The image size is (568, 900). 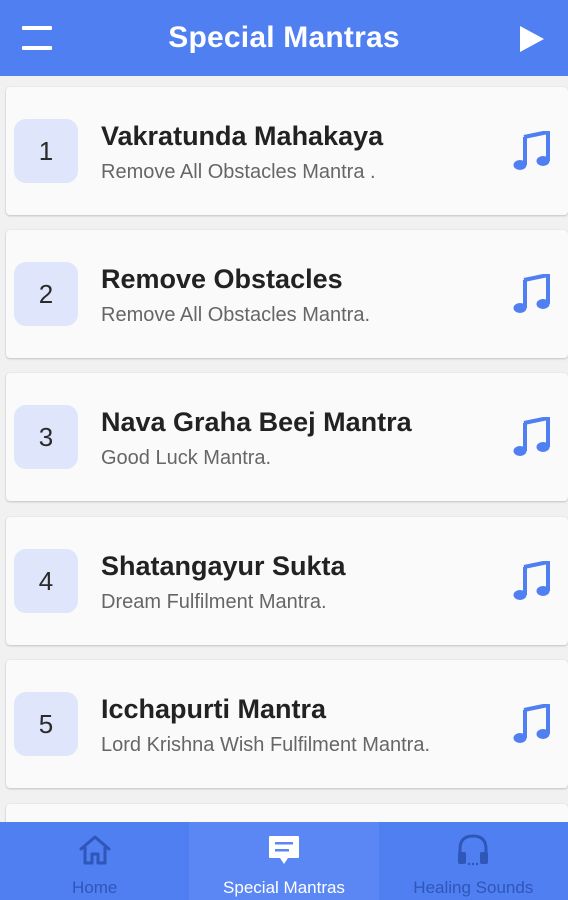 What do you see at coordinates (222, 279) in the screenshot?
I see `item-title: Remove Obstacles` at bounding box center [222, 279].